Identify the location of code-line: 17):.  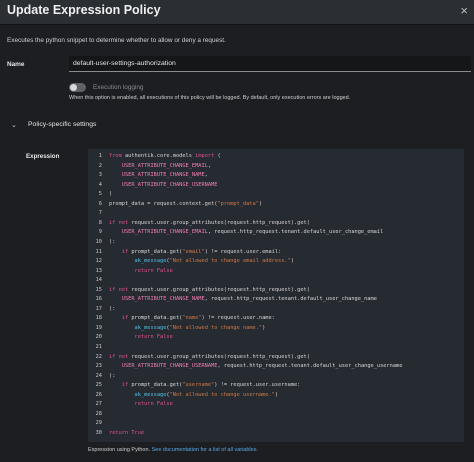
(102, 309).